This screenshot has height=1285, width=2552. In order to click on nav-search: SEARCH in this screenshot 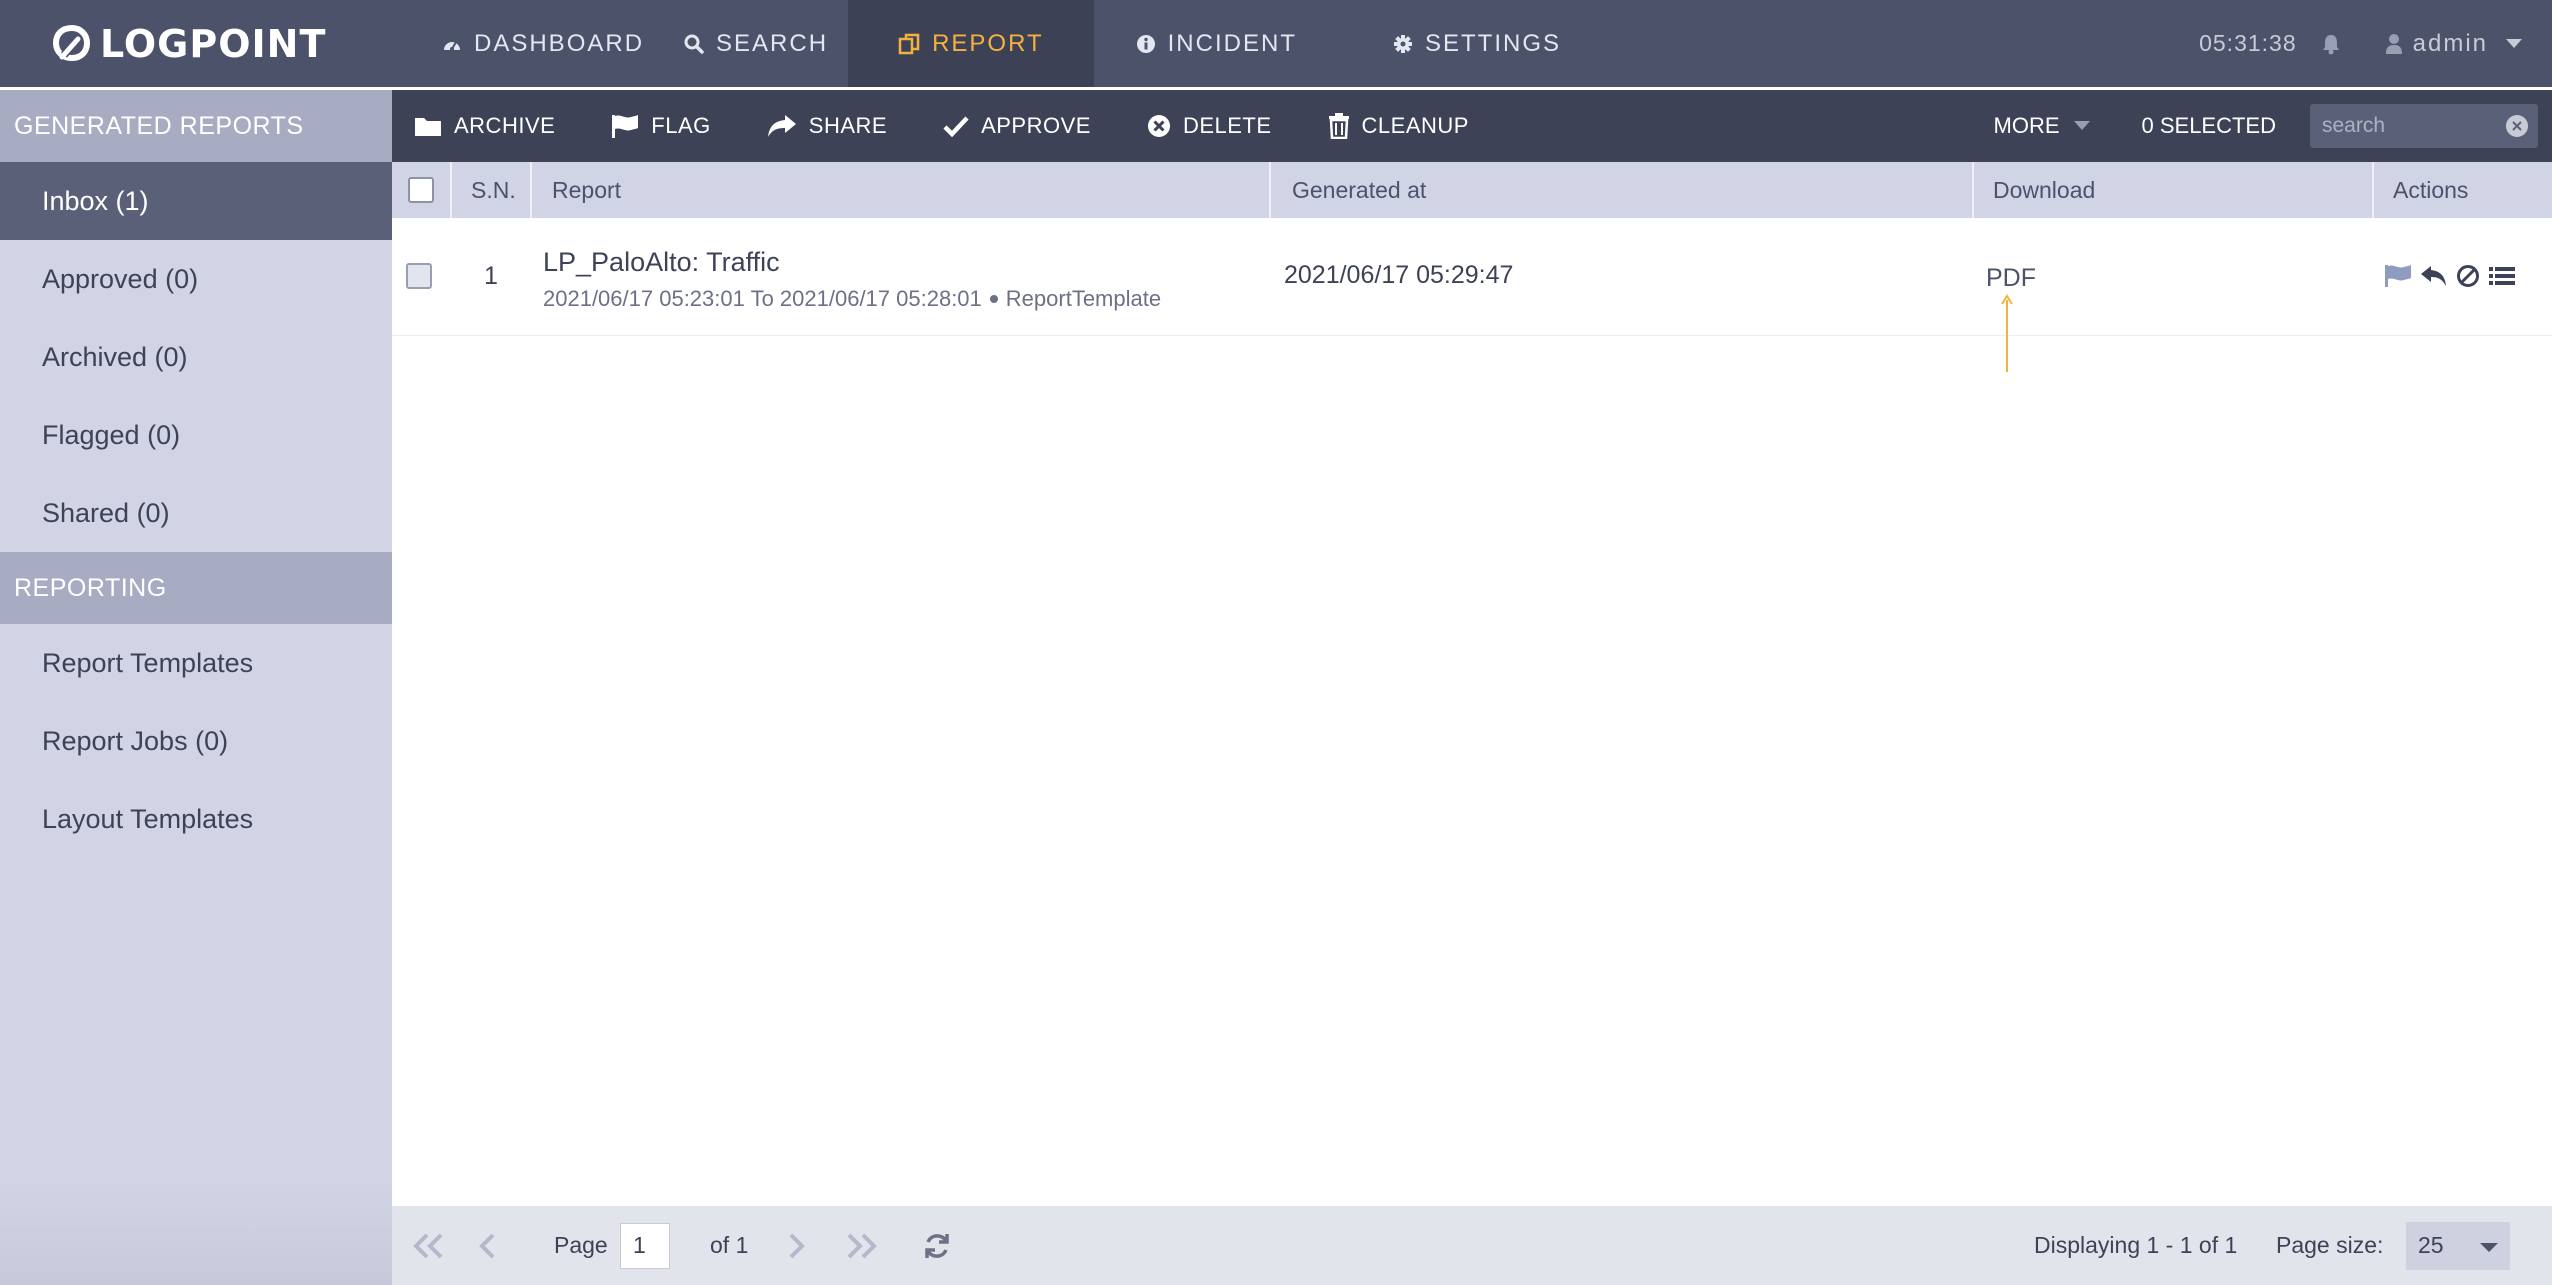, I will do `click(756, 43)`.